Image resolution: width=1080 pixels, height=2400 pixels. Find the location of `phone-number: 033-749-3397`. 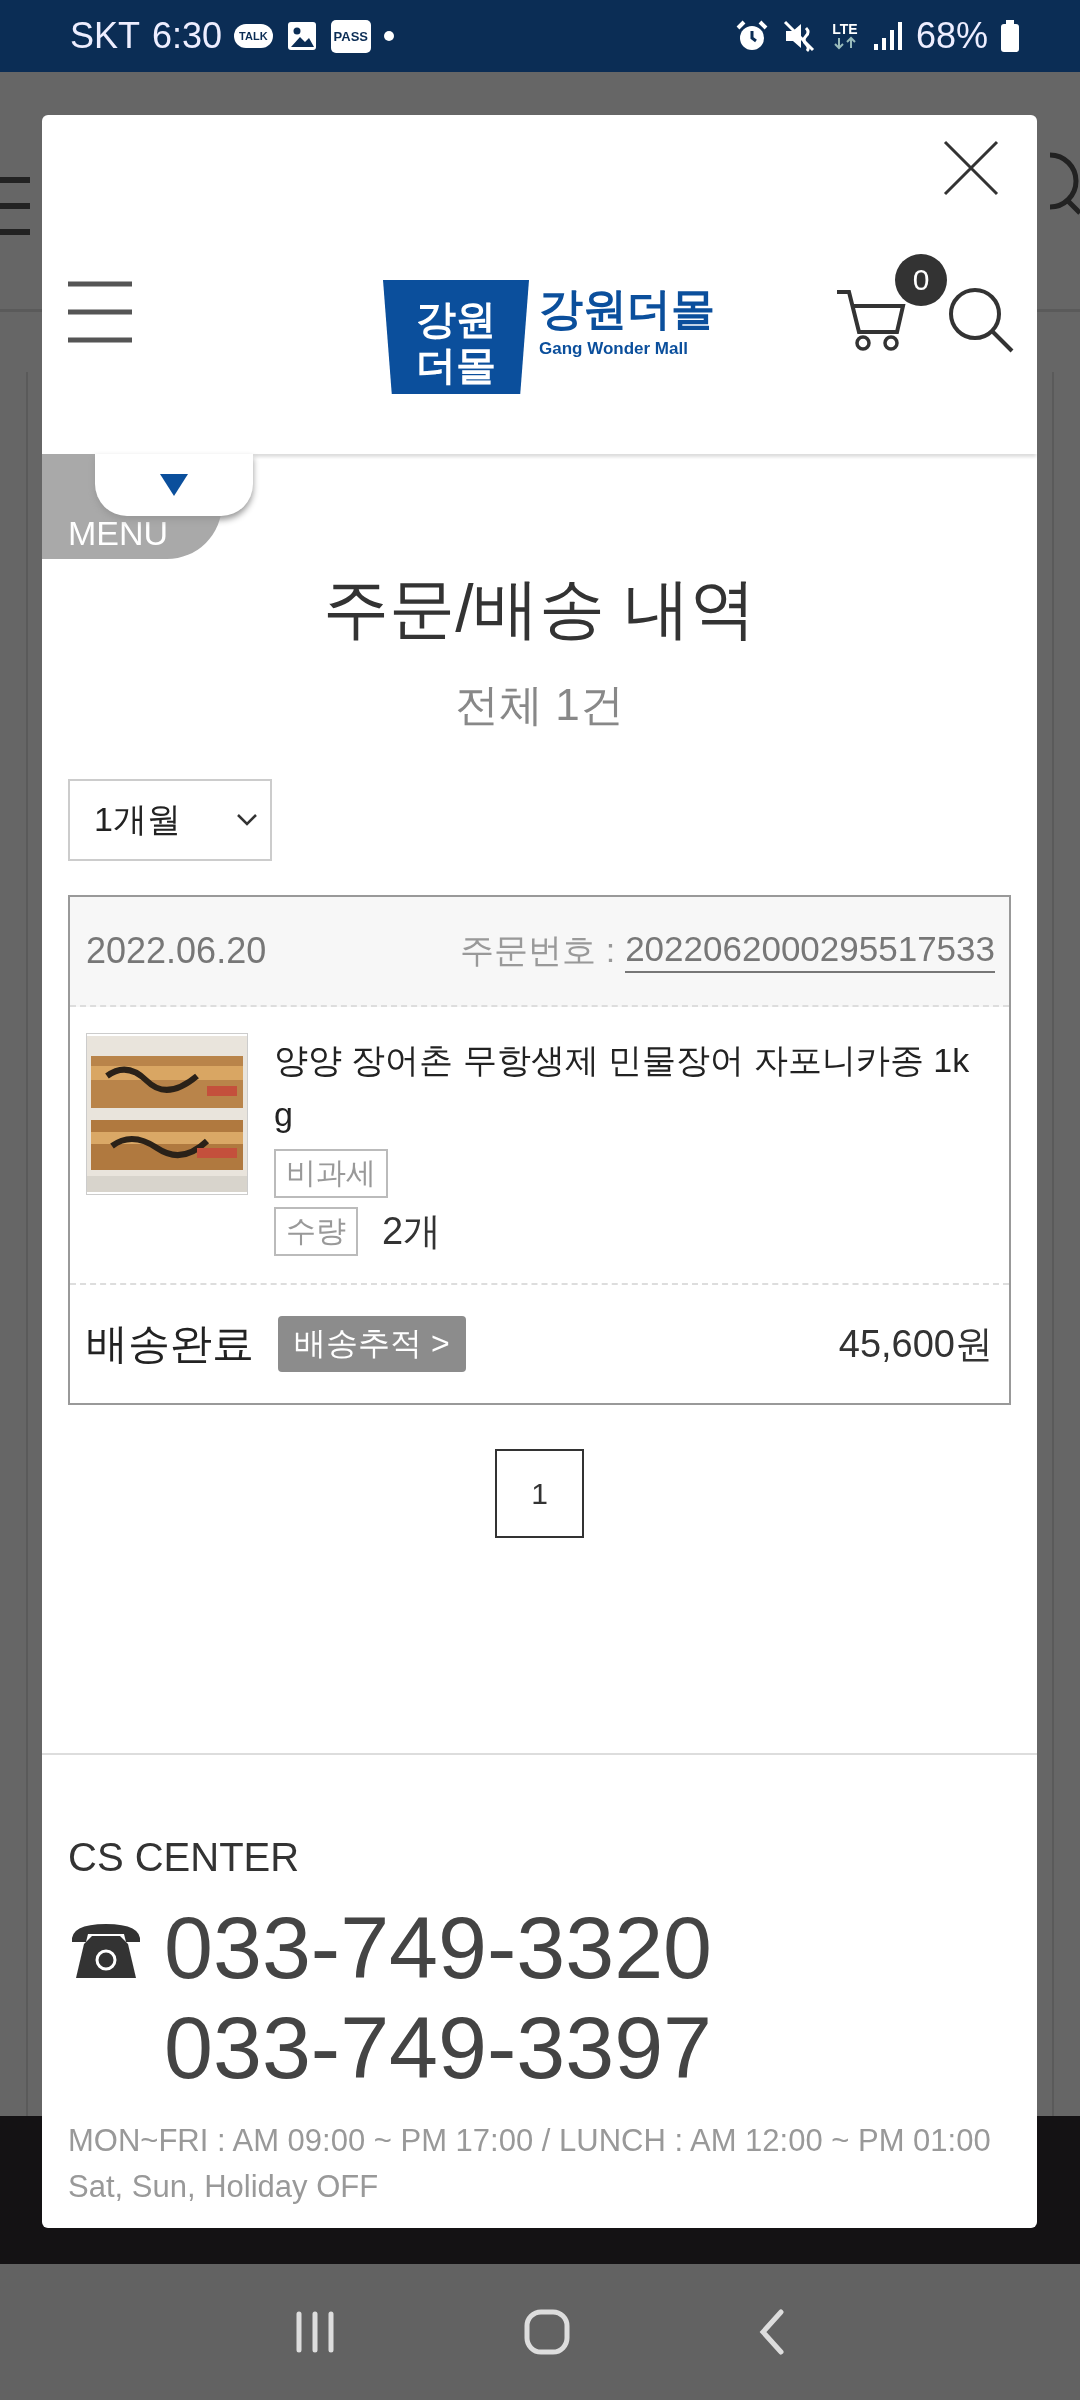

phone-number: 033-749-3397 is located at coordinates (438, 2048).